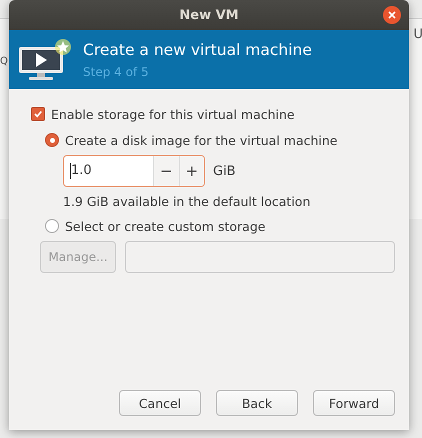 Image resolution: width=422 pixels, height=438 pixels. I want to click on available-space-text: 1.9 GiB available in the default location, so click(187, 201).